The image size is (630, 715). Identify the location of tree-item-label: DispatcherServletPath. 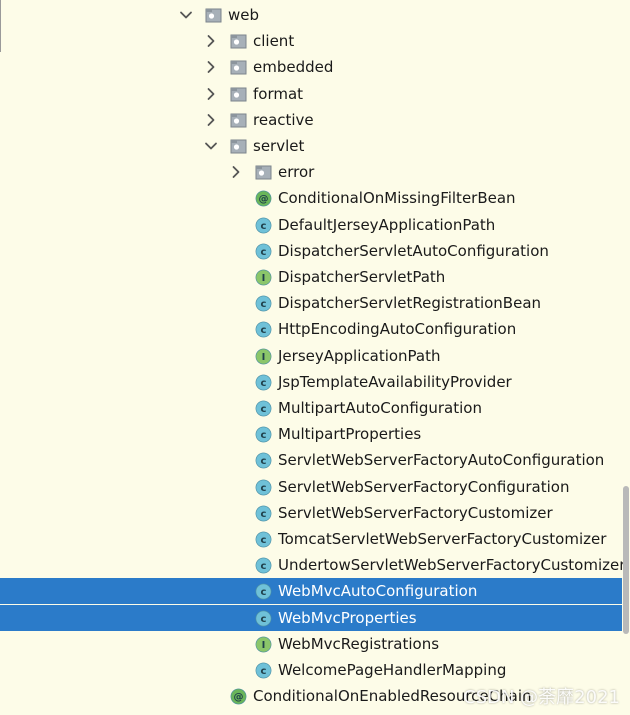
(362, 277).